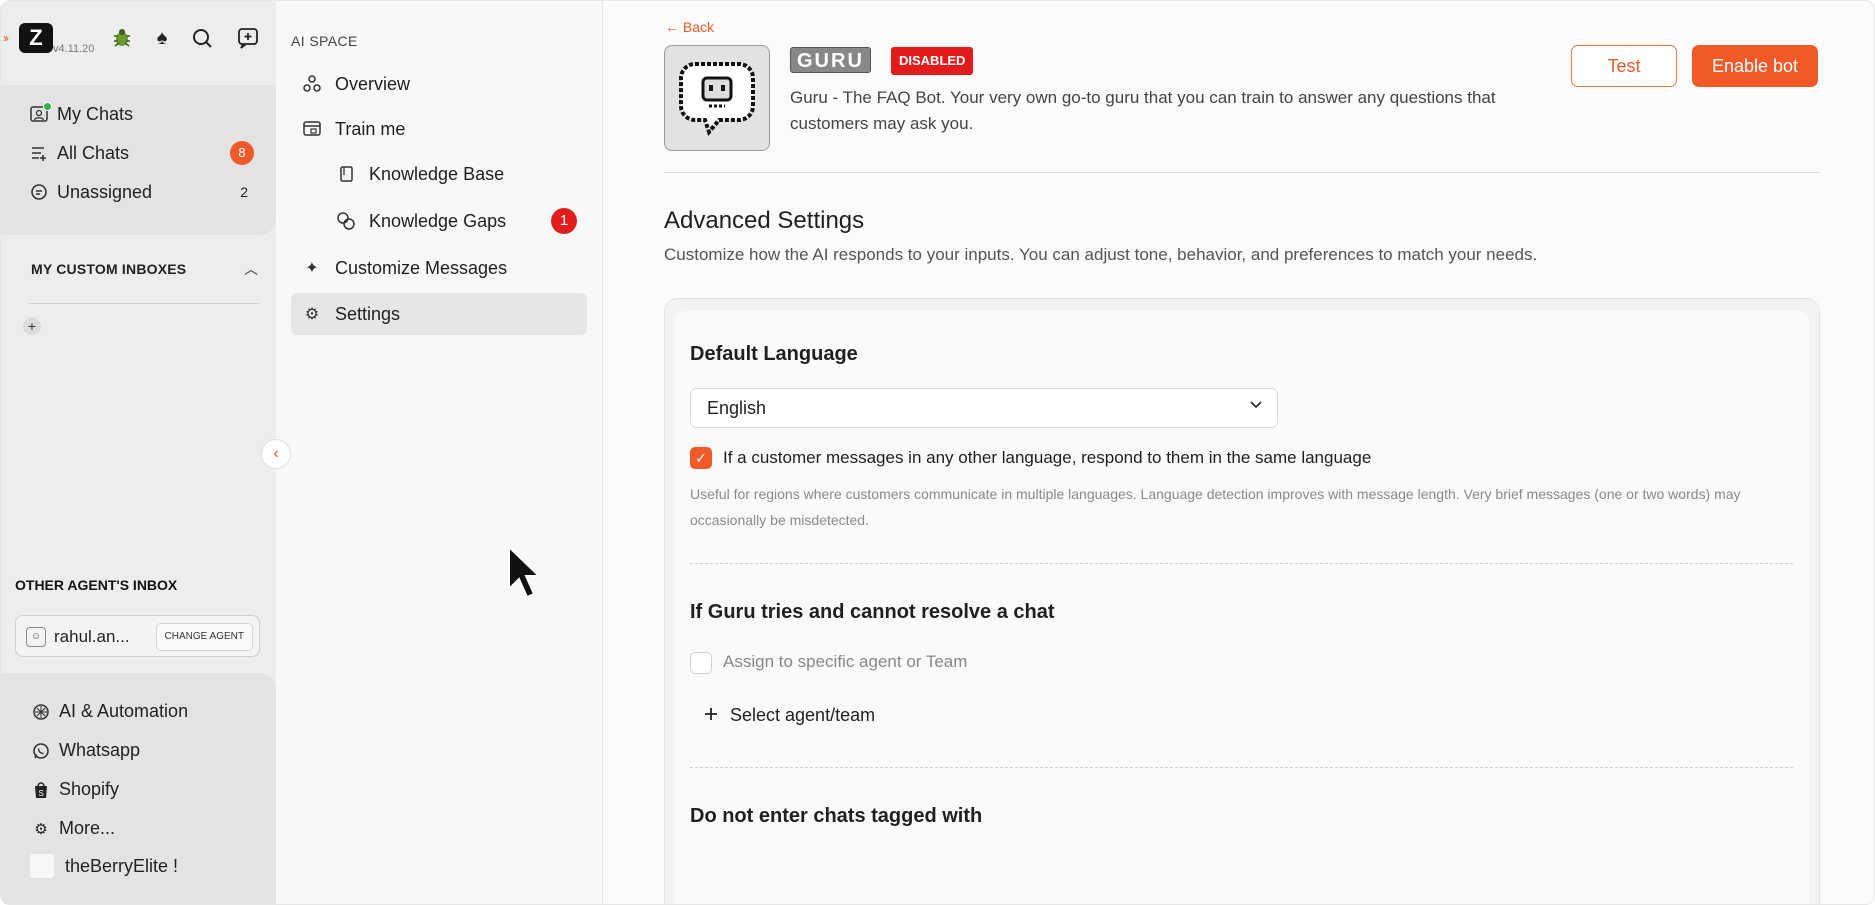 The image size is (1875, 905). Describe the element at coordinates (564, 221) in the screenshot. I see `gaps-badge: 1` at that location.